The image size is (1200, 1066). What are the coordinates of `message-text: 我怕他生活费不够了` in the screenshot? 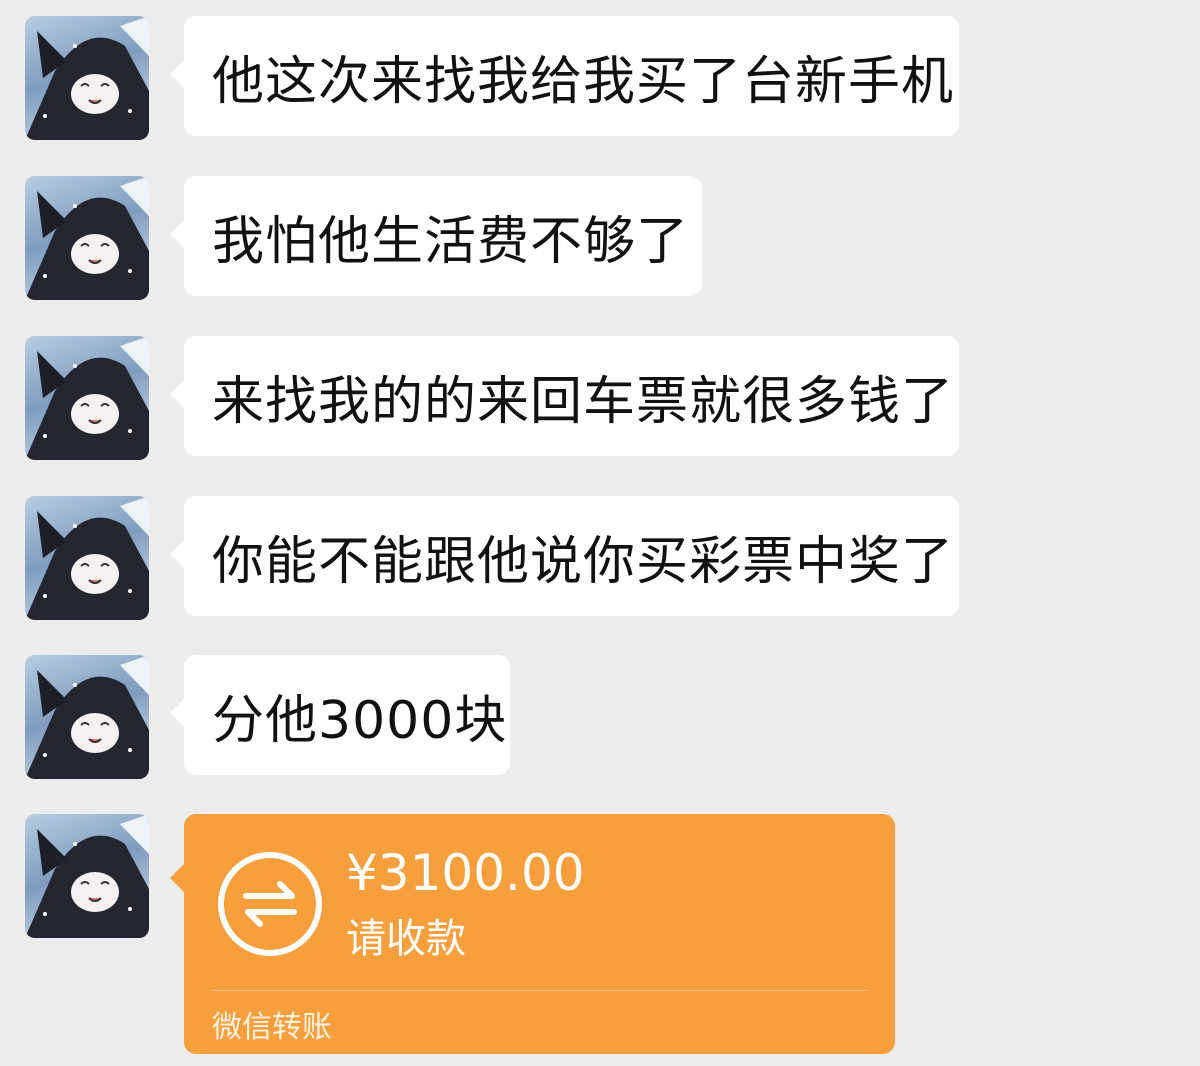 It's located at (451, 241).